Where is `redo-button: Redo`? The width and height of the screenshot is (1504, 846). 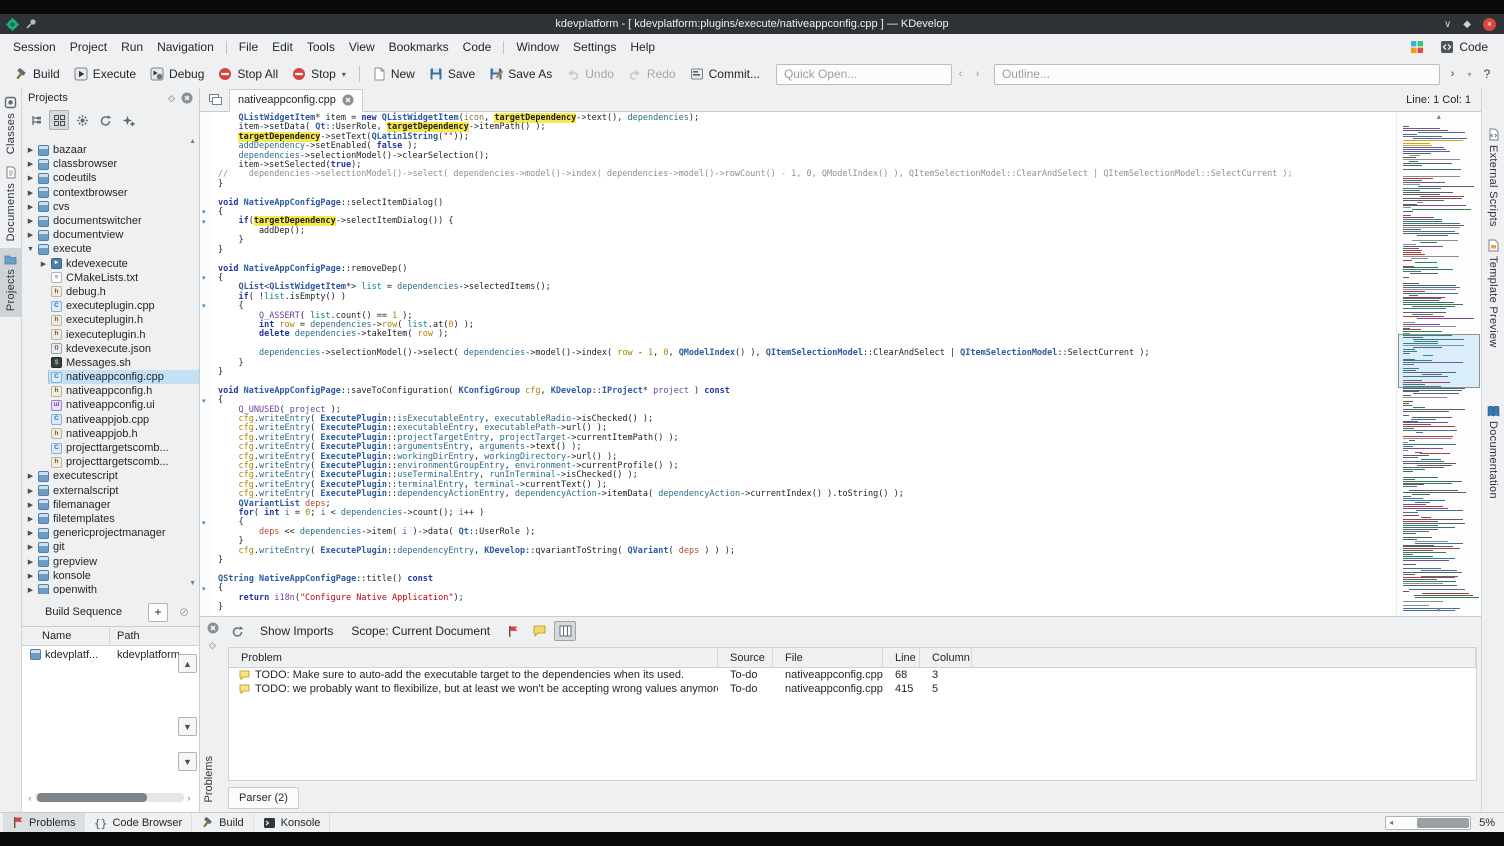
redo-button: Redo is located at coordinates (652, 74).